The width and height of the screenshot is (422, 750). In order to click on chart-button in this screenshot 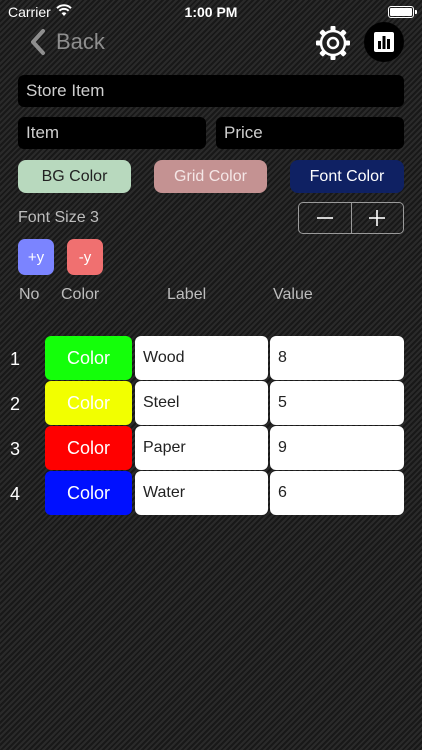, I will do `click(384, 42)`.